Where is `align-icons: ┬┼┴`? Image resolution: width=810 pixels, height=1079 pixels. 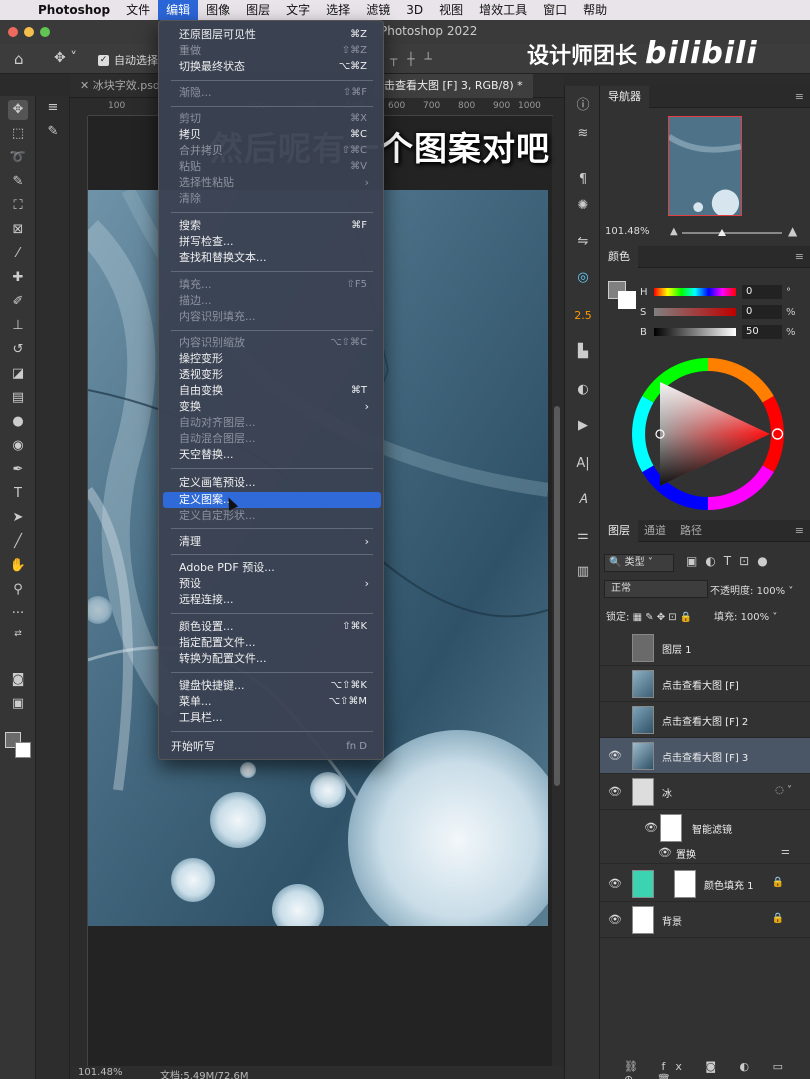 align-icons: ┬┼┴ is located at coordinates (416, 59).